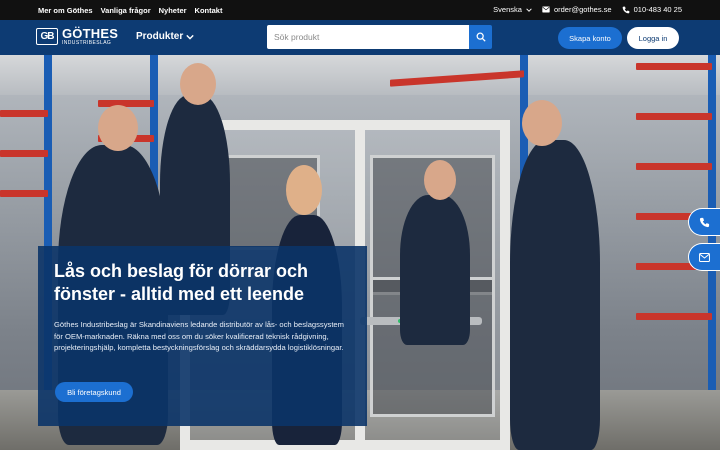 The width and height of the screenshot is (720, 450). What do you see at coordinates (87, 43) in the screenshot?
I see `logo-subtitle: INDUSTRIBESLAG` at bounding box center [87, 43].